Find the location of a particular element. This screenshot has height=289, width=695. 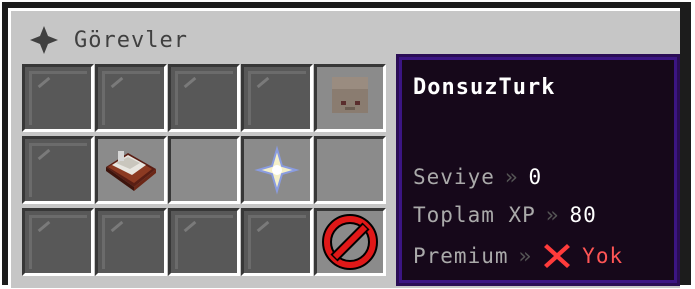

player-head-slot is located at coordinates (350, 98).